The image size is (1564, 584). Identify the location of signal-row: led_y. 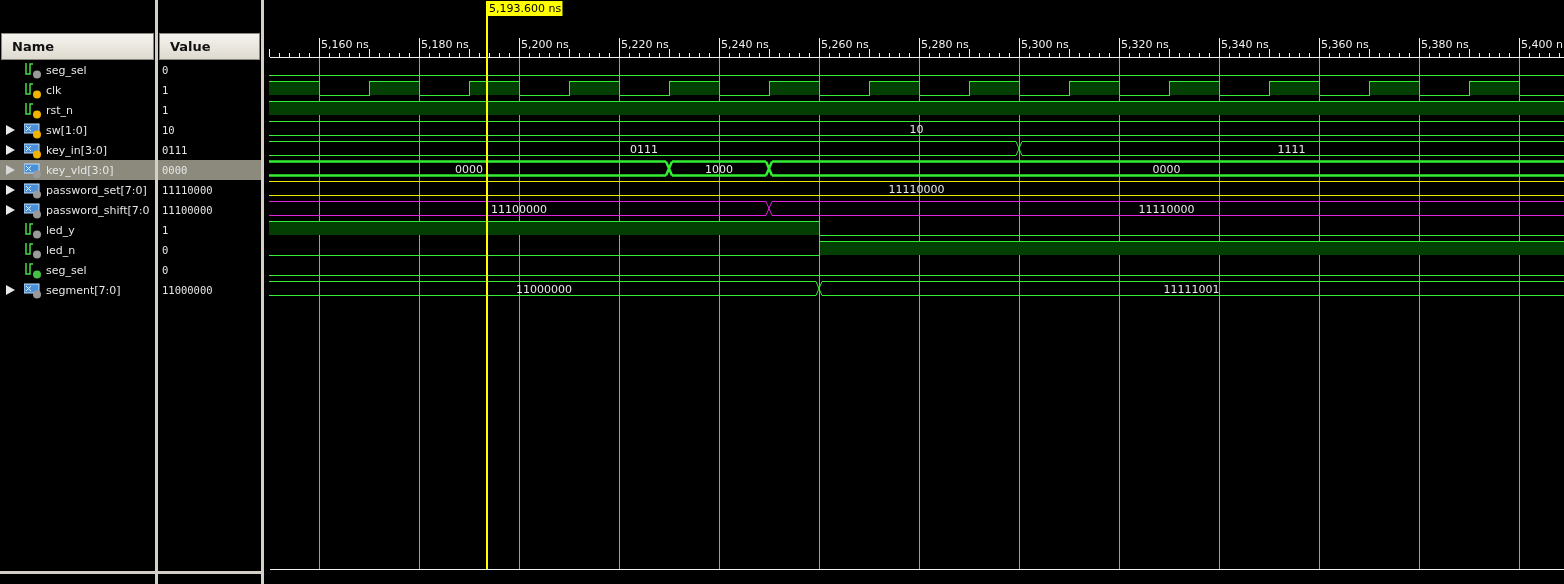
(77, 230).